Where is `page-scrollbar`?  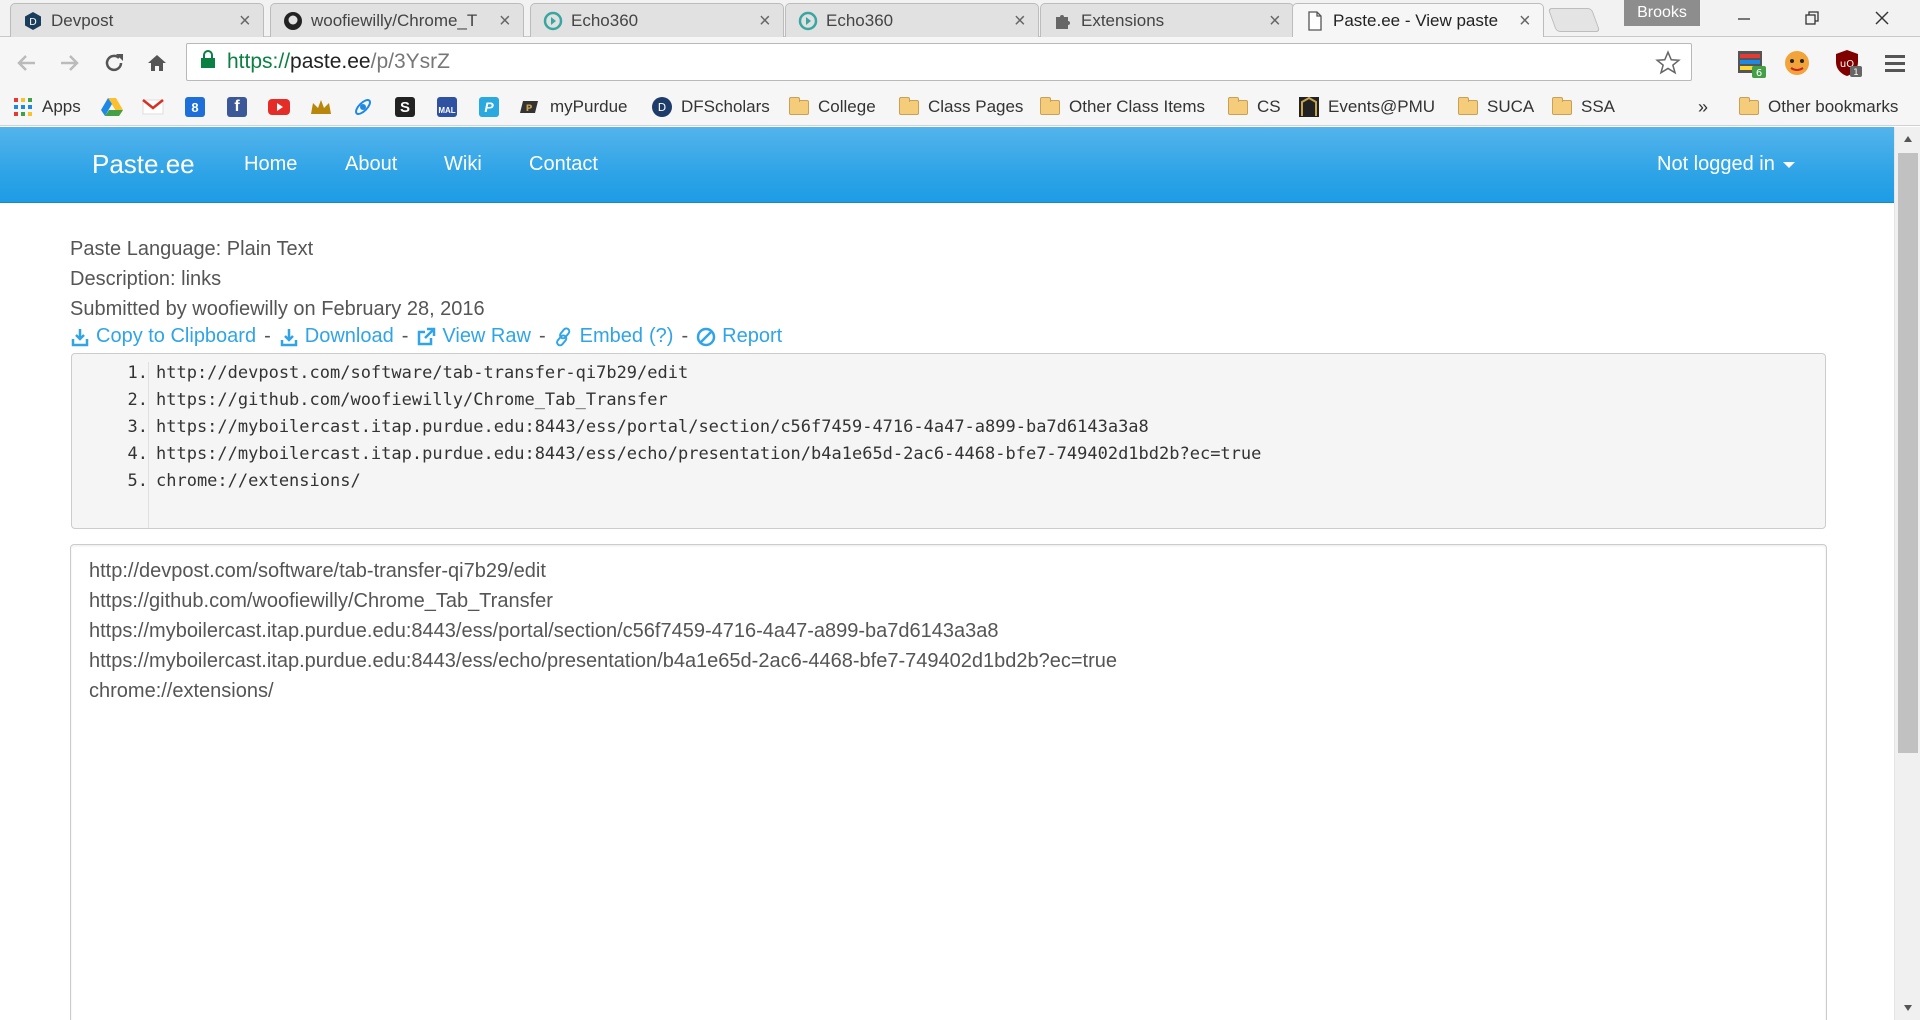 page-scrollbar is located at coordinates (1907, 573).